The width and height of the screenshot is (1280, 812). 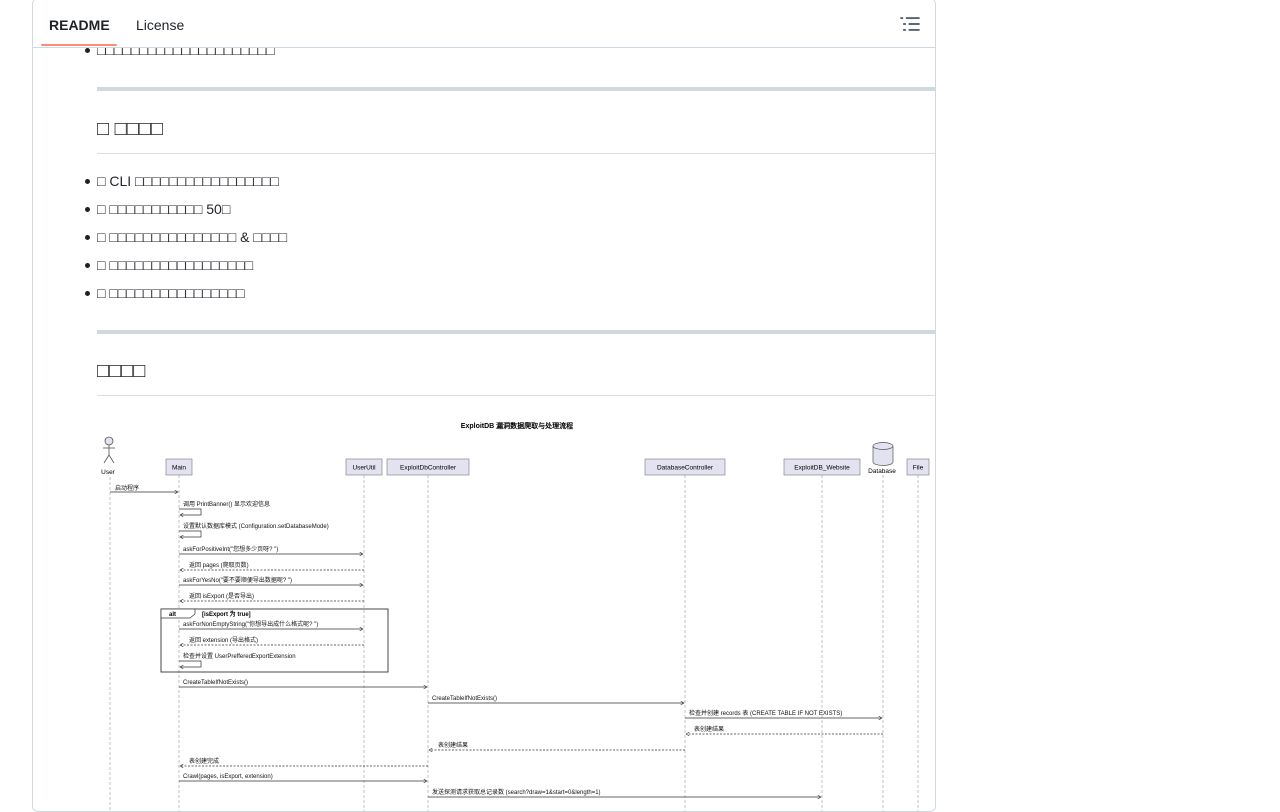 I want to click on participant-label: ExploitDB_Website, so click(x=822, y=468).